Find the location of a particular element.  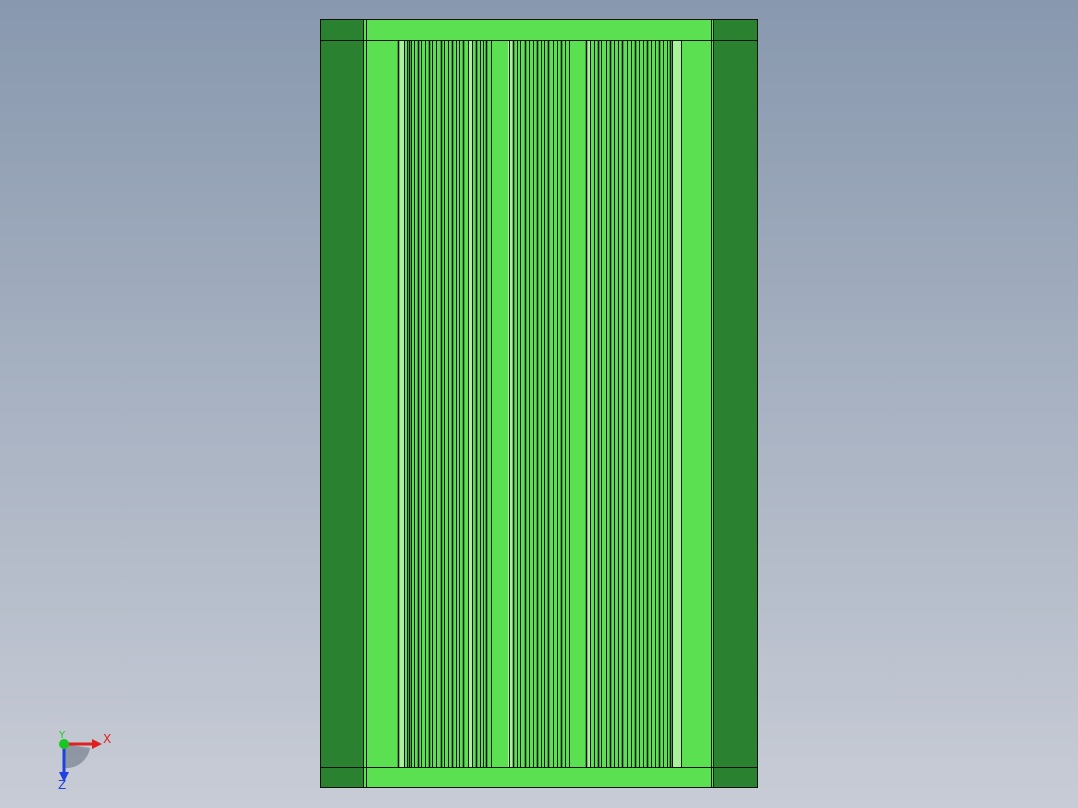

left-flange-face is located at coordinates (342, 403).